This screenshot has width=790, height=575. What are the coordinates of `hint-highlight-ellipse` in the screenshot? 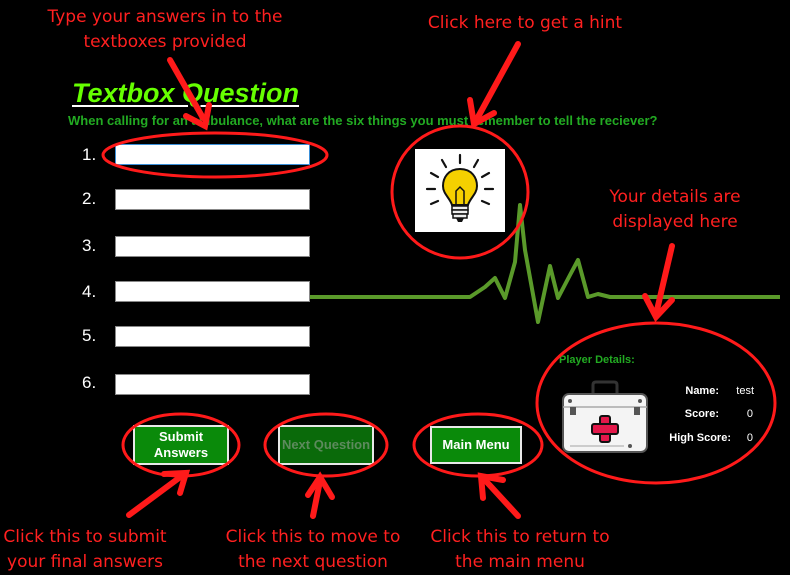 It's located at (460, 192).